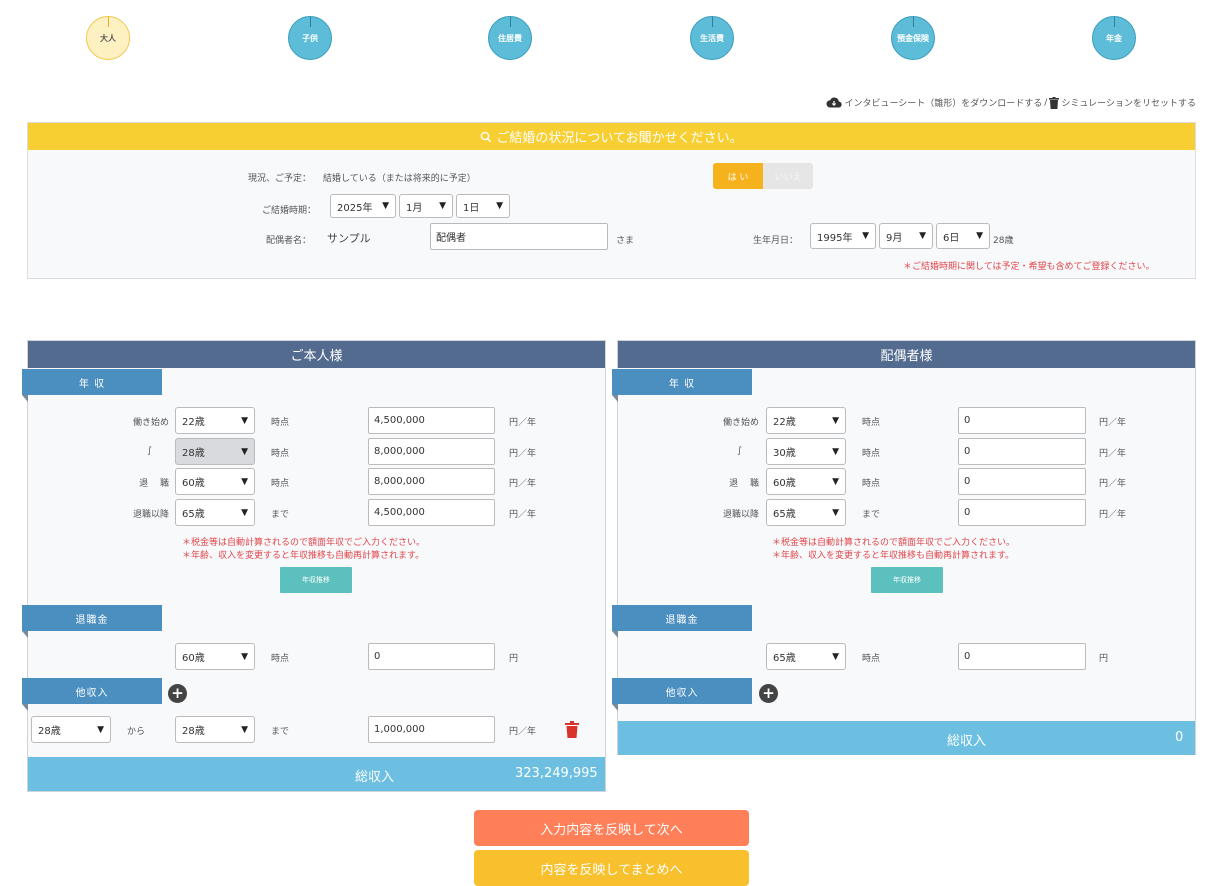 This screenshot has height=886, width=1227. I want to click on step-adult-label: 大人, so click(108, 38).